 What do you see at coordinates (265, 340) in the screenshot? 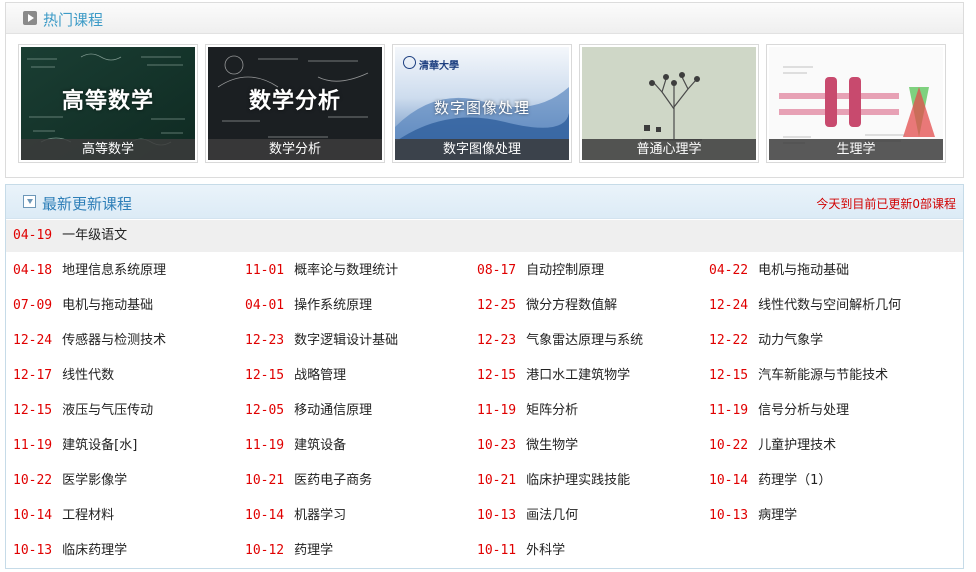
I see `course-update-date: 12-23` at bounding box center [265, 340].